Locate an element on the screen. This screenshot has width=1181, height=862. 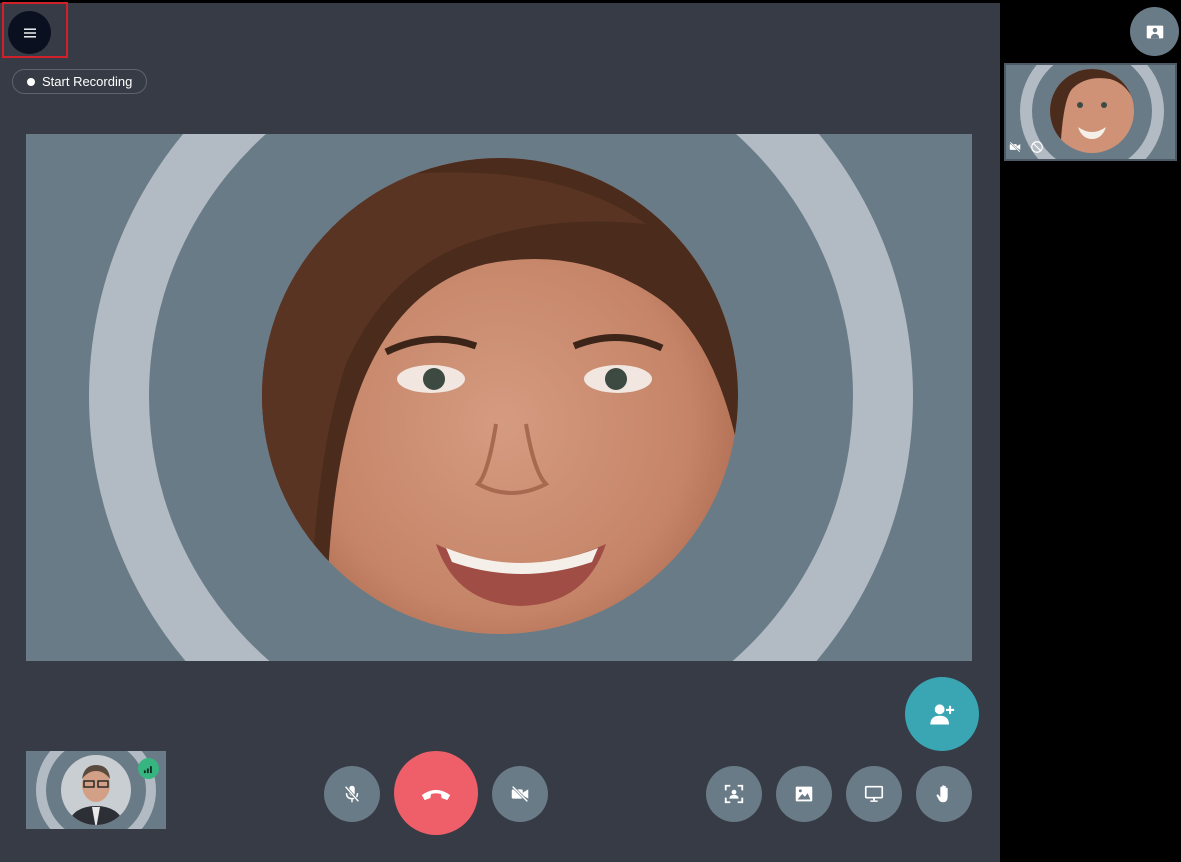
toggle-camera-button is located at coordinates (520, 794).